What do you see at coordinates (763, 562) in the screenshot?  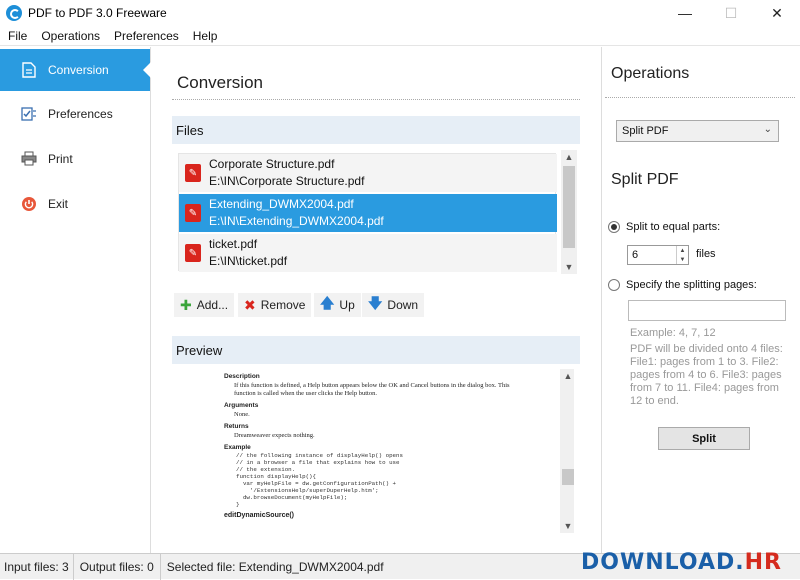 I see `watermark-suffix: HR` at bounding box center [763, 562].